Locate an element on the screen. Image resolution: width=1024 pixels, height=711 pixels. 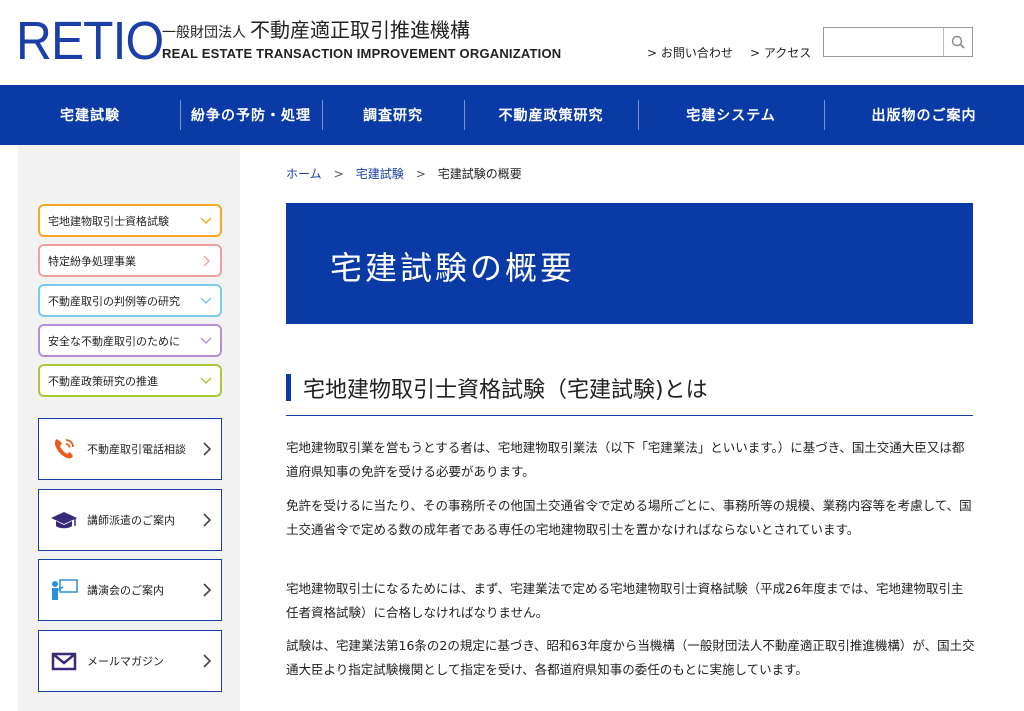
search-icon is located at coordinates (958, 42).